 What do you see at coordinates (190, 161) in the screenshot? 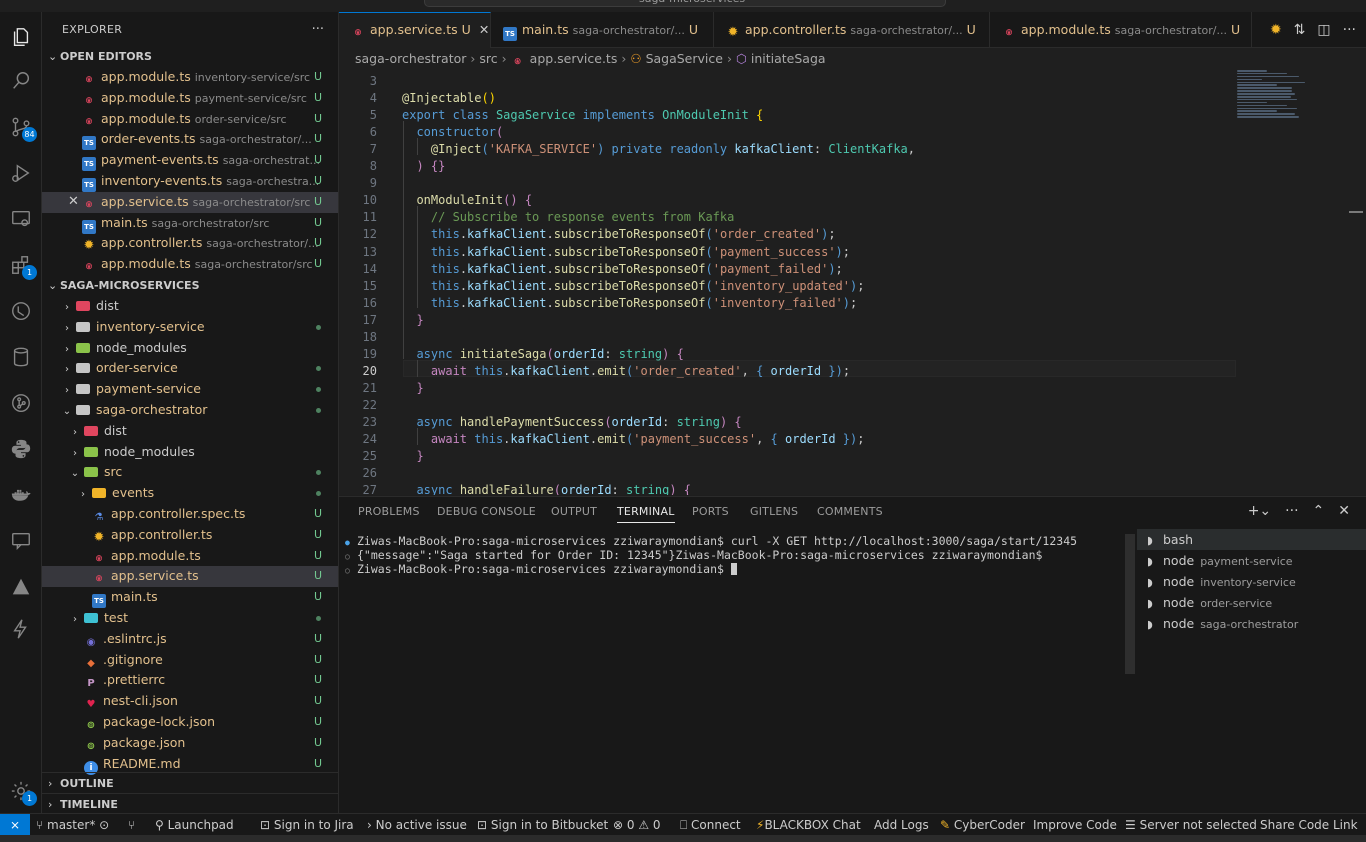
I see `open-editor-item: TS payment-events.ts saga-orchestrat... U` at bounding box center [190, 161].